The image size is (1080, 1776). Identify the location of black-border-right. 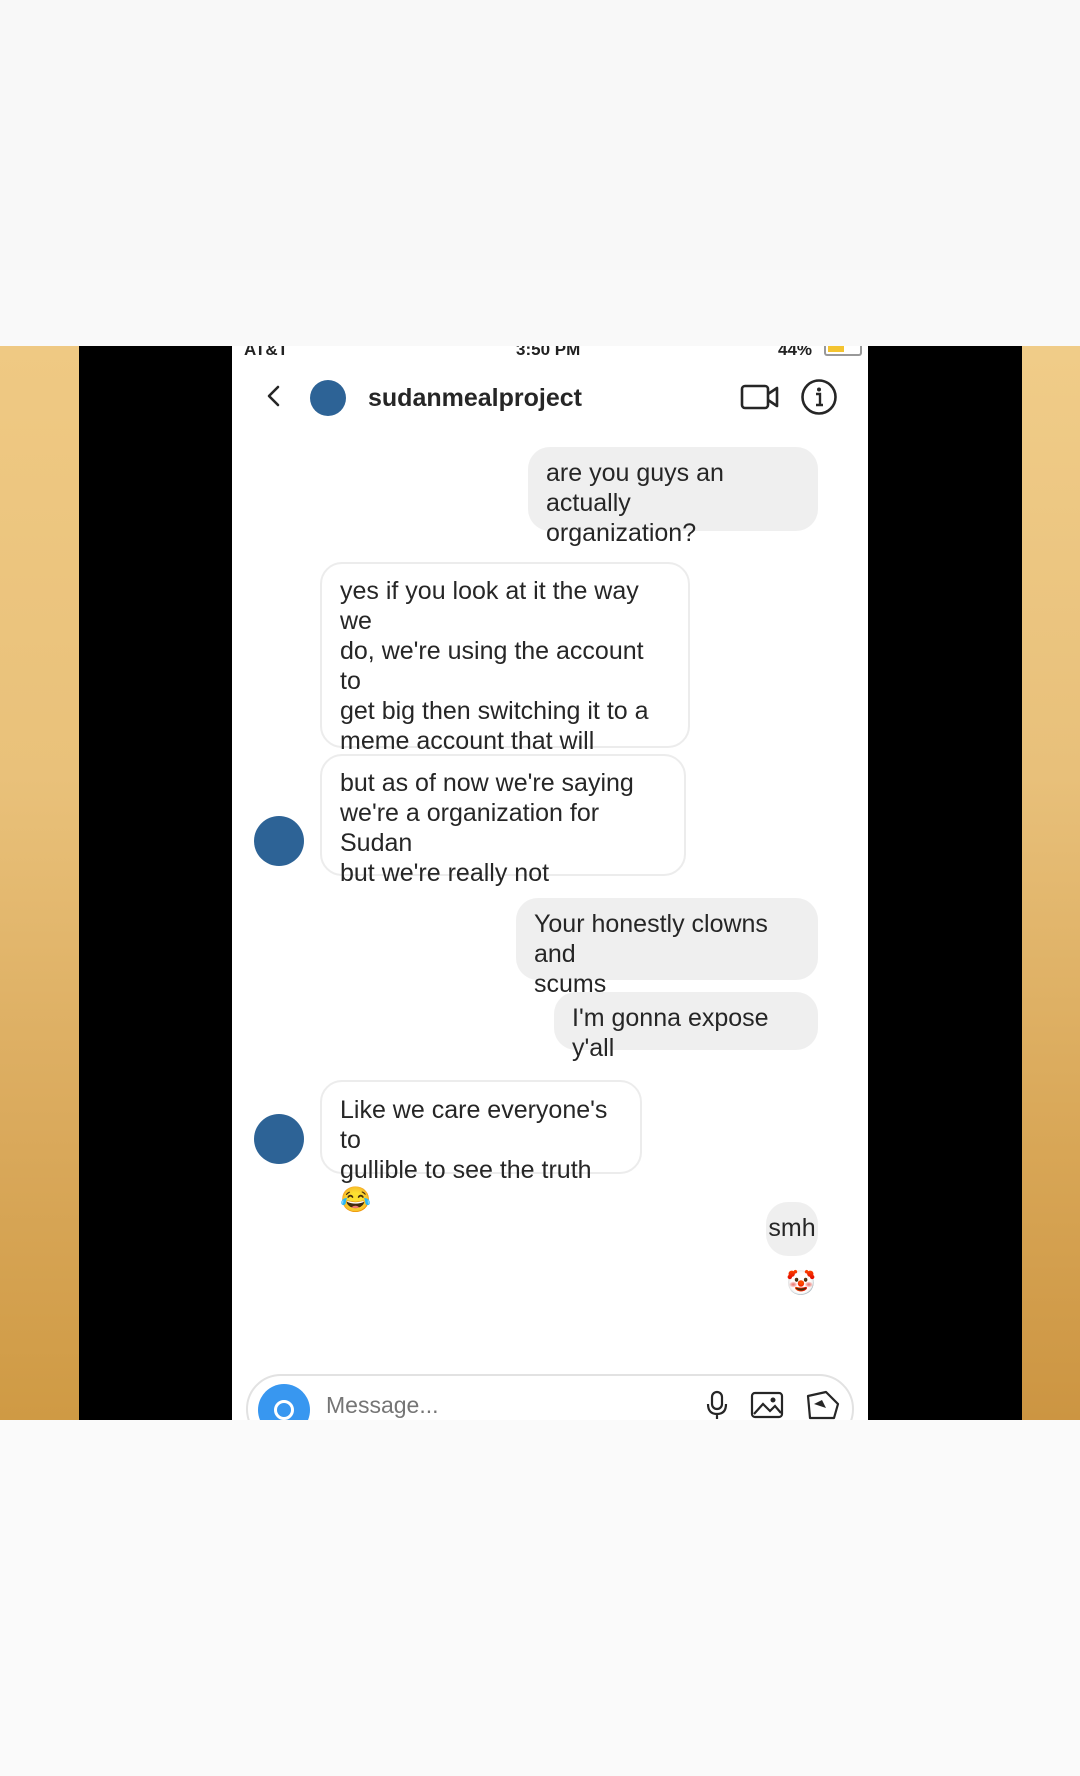
(945, 883).